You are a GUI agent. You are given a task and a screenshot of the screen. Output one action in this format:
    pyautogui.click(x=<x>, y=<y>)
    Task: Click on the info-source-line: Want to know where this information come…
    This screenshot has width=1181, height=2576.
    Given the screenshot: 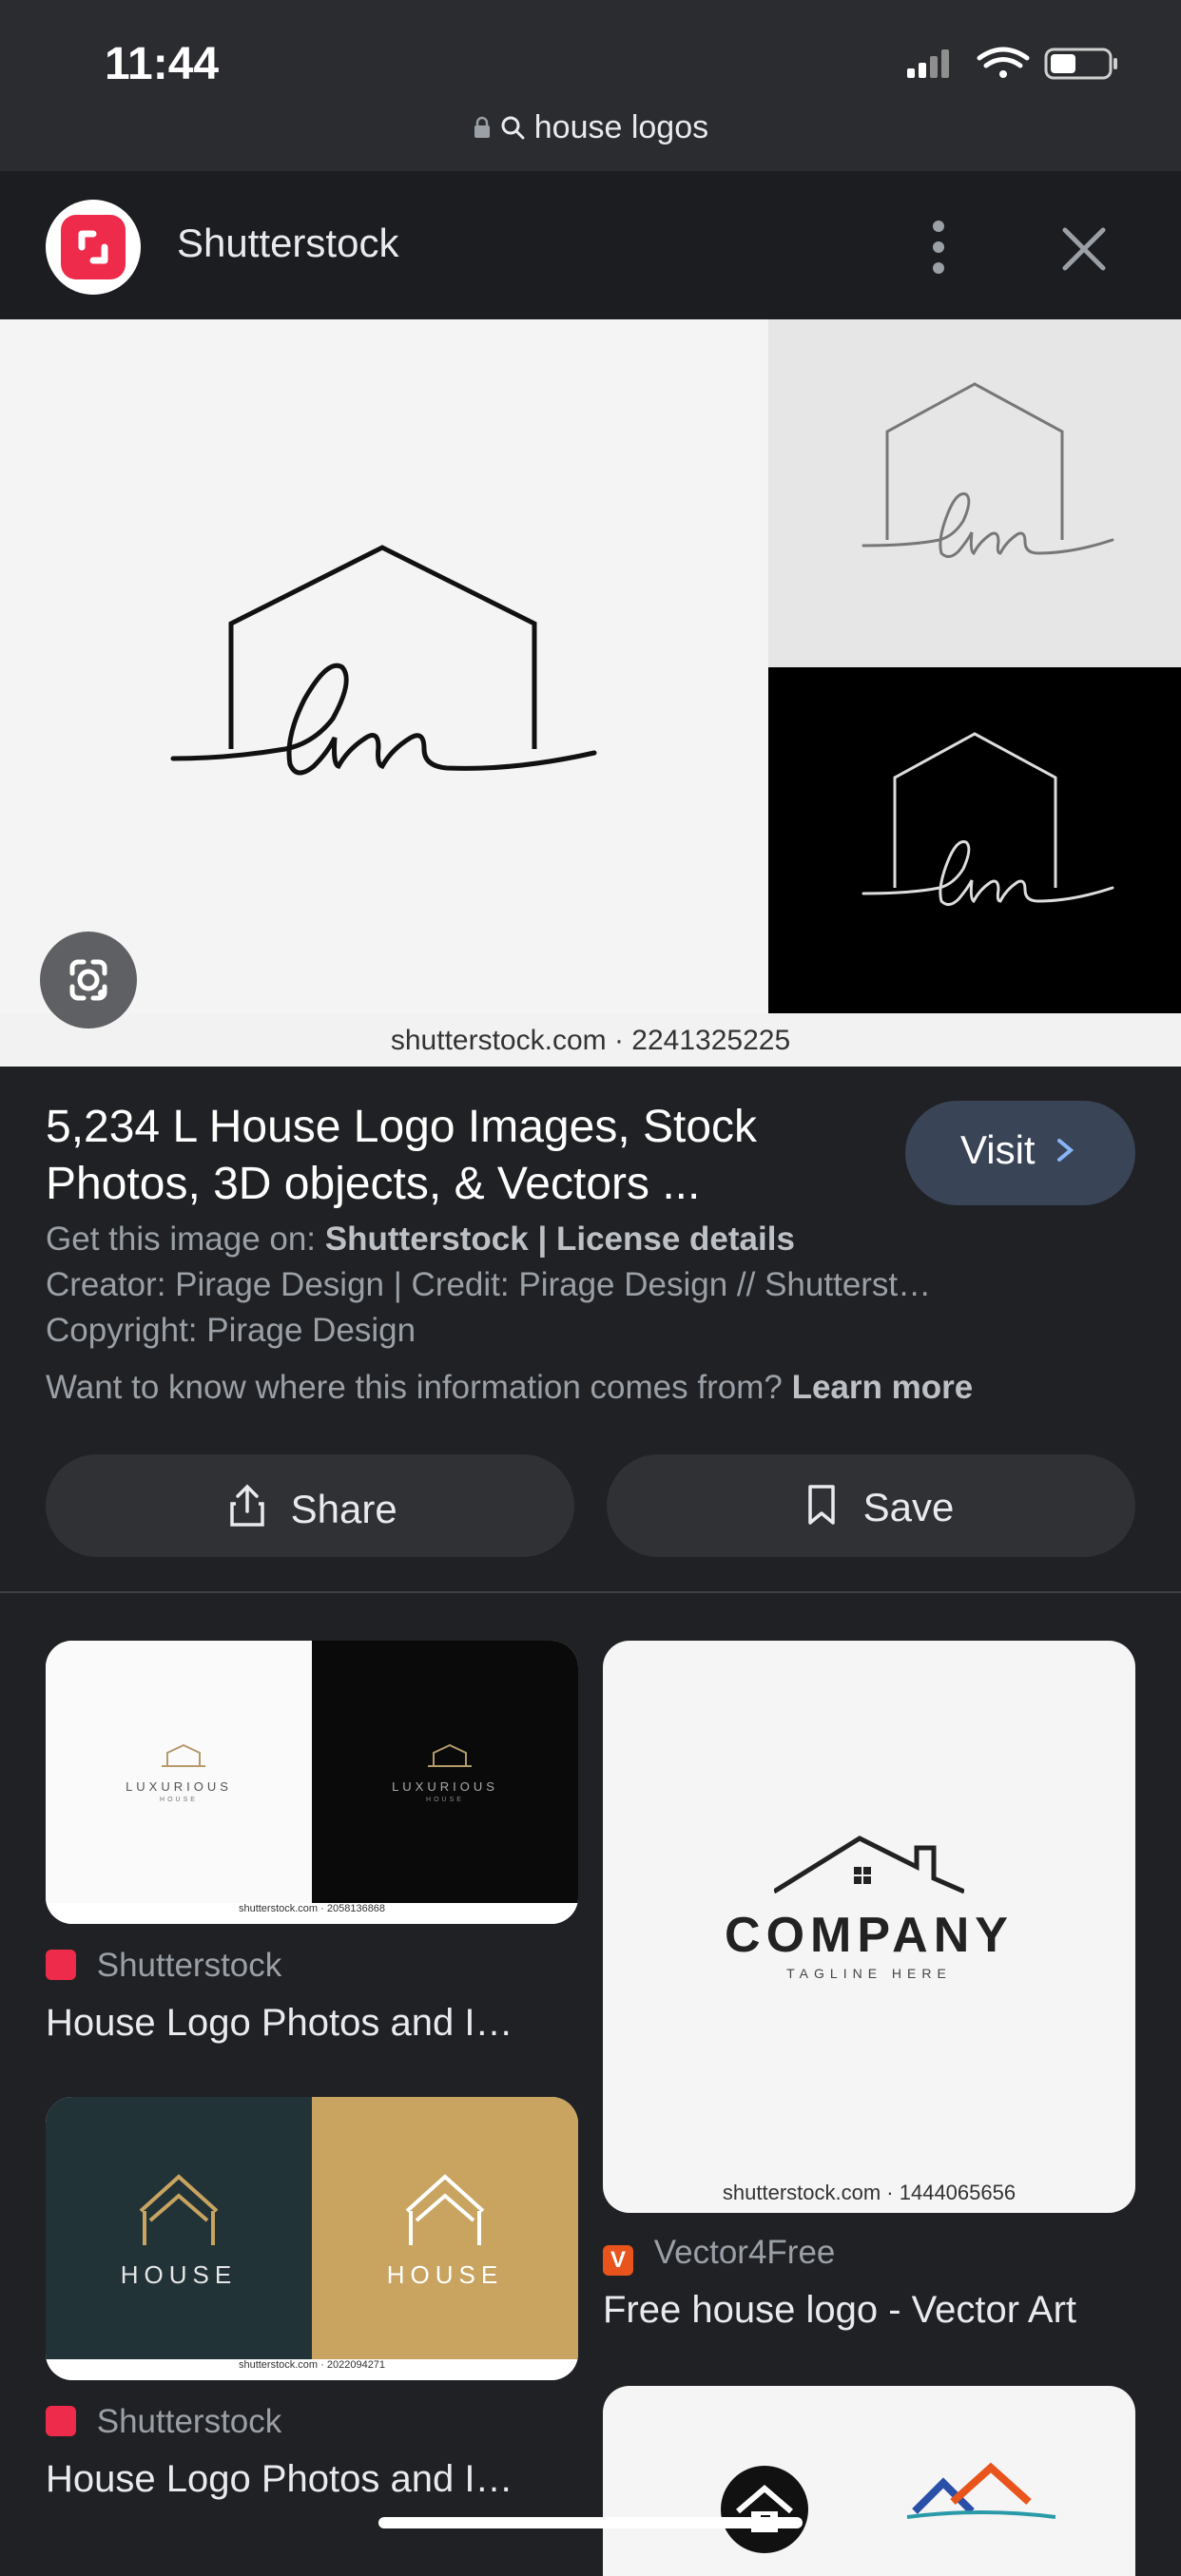 What is the action you would take?
    pyautogui.click(x=510, y=1387)
    